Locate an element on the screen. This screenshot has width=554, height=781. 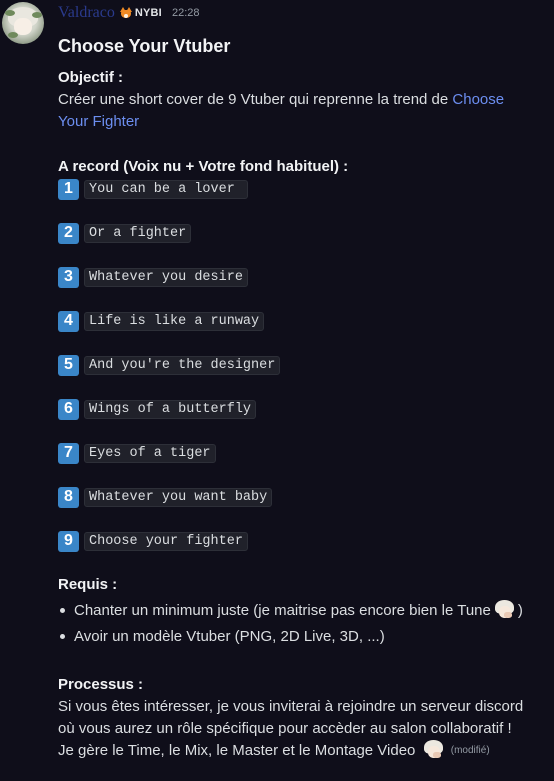
record-line: 5 And you're the designer is located at coordinates (169, 365).